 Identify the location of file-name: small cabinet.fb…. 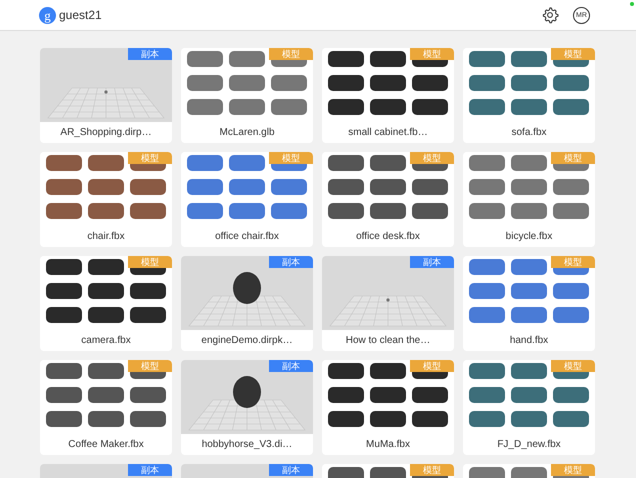
(388, 133).